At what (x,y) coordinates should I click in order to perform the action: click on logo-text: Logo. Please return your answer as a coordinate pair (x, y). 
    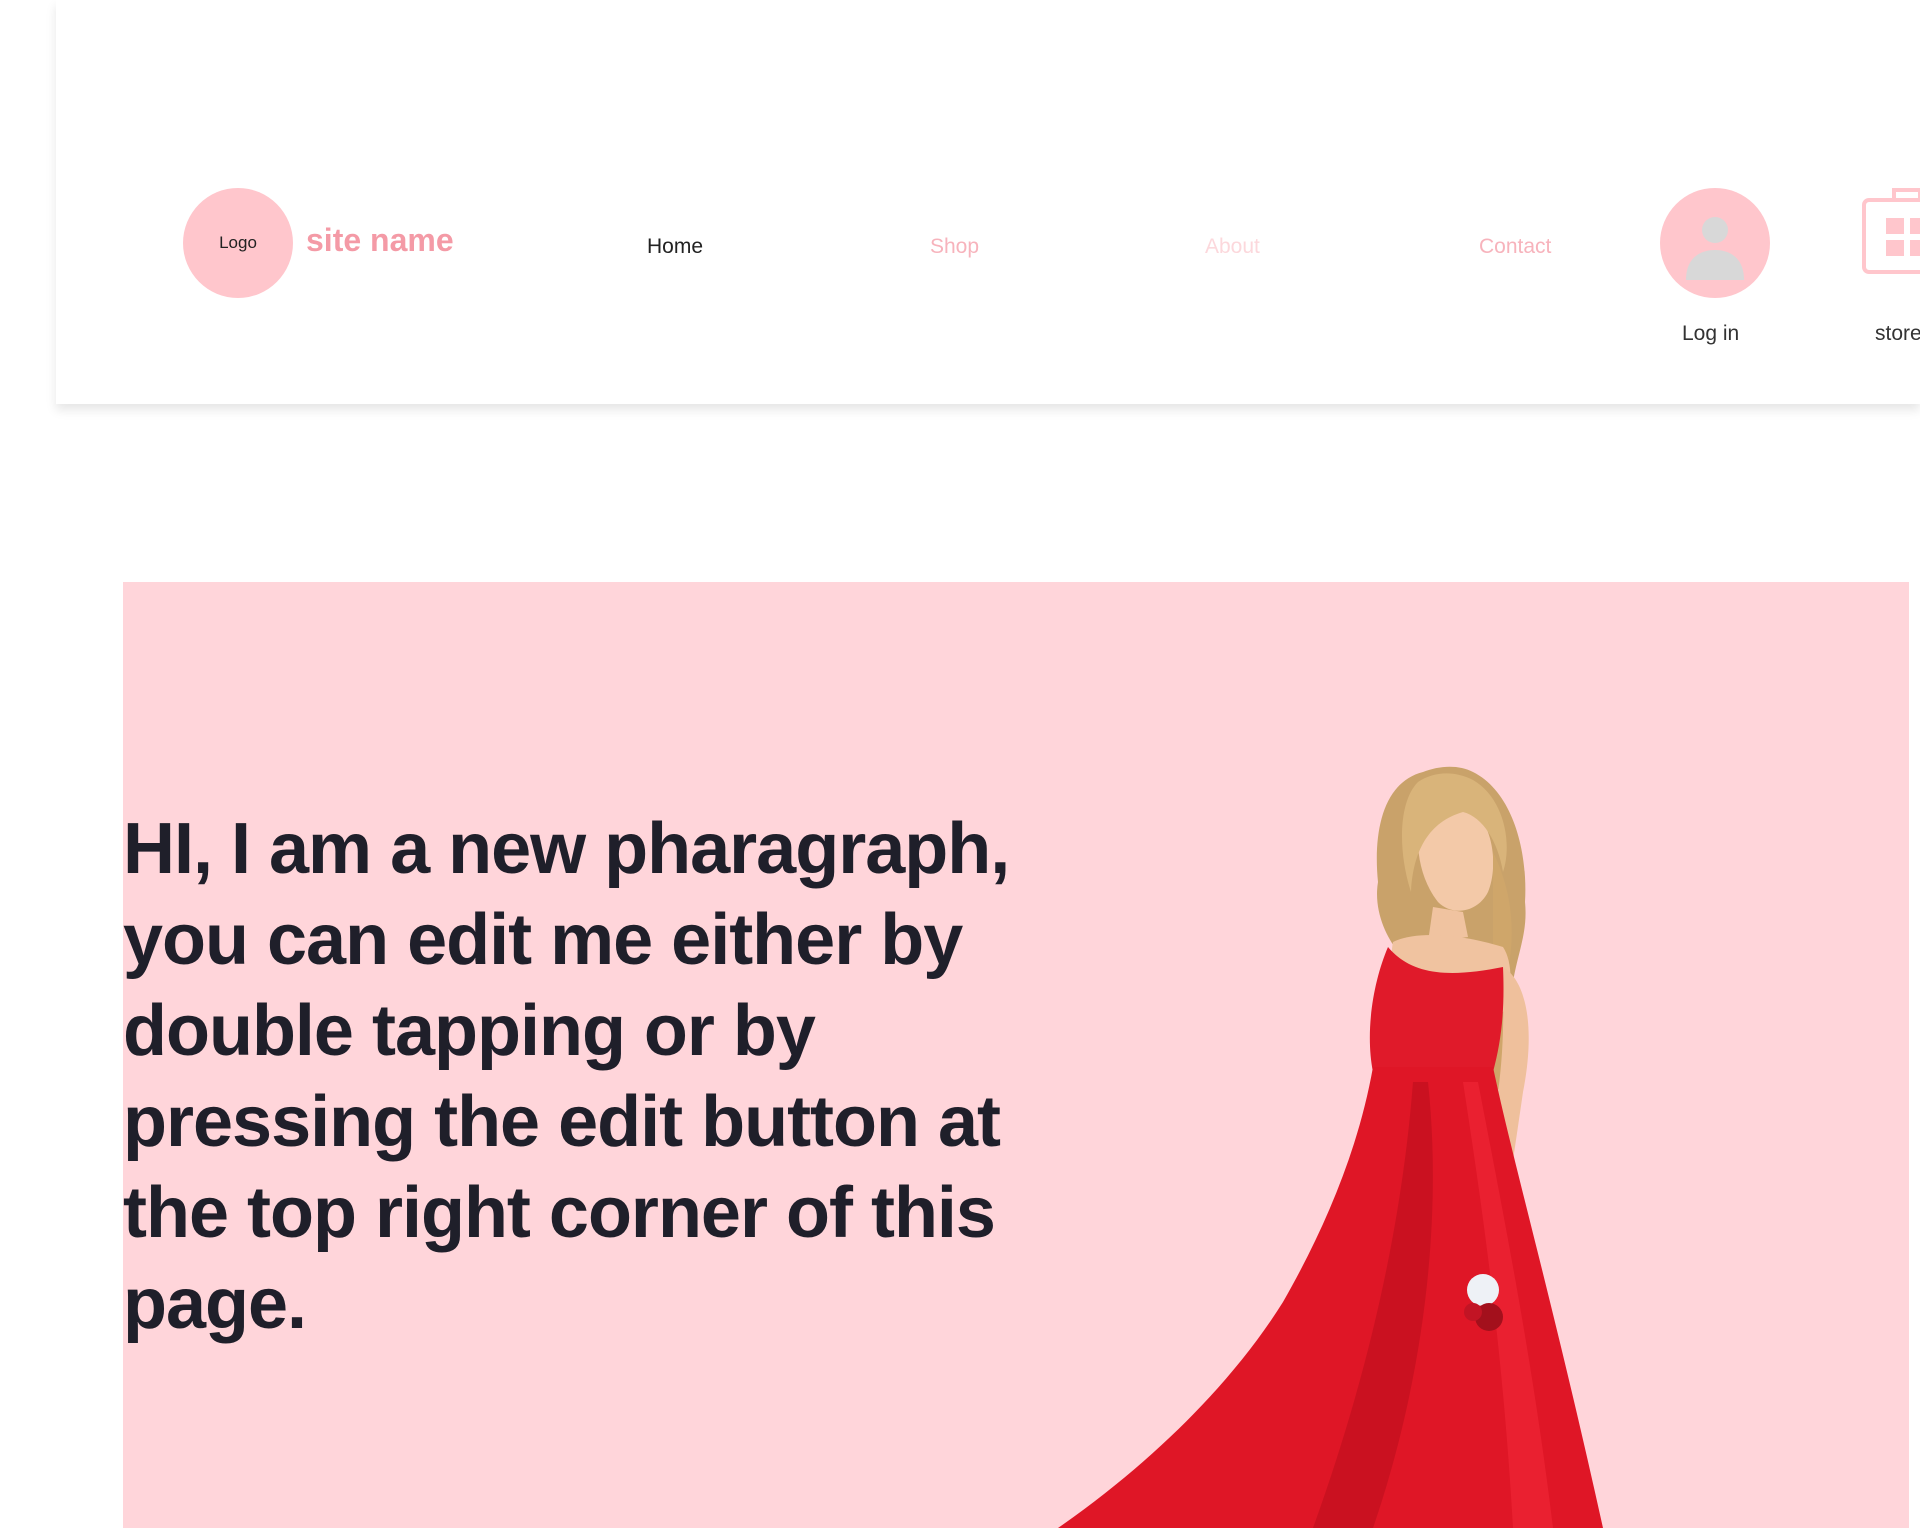
    Looking at the image, I should click on (238, 242).